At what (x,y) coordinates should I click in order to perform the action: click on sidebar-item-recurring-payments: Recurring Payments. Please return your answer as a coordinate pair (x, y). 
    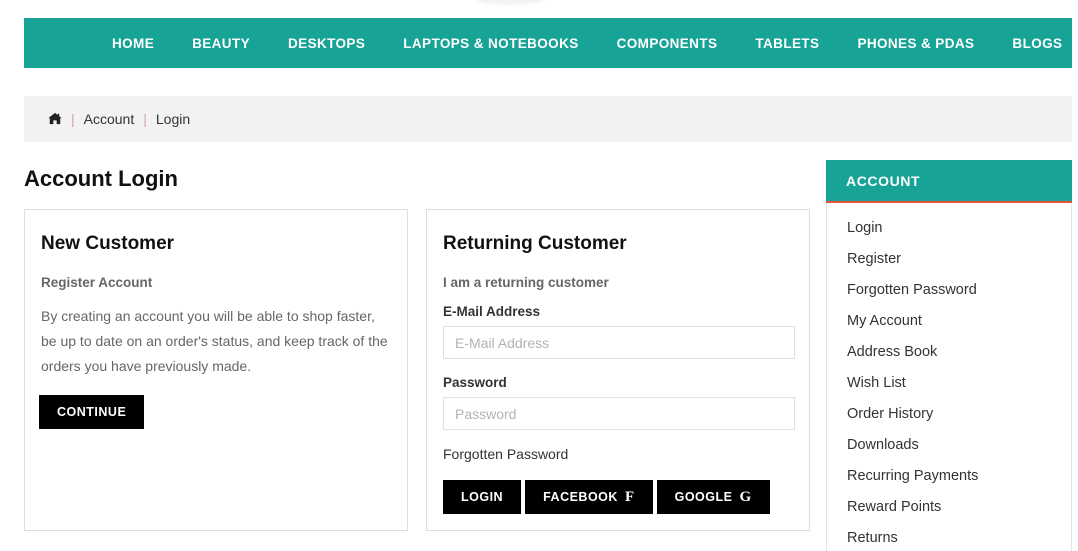
    Looking at the image, I should click on (912, 476).